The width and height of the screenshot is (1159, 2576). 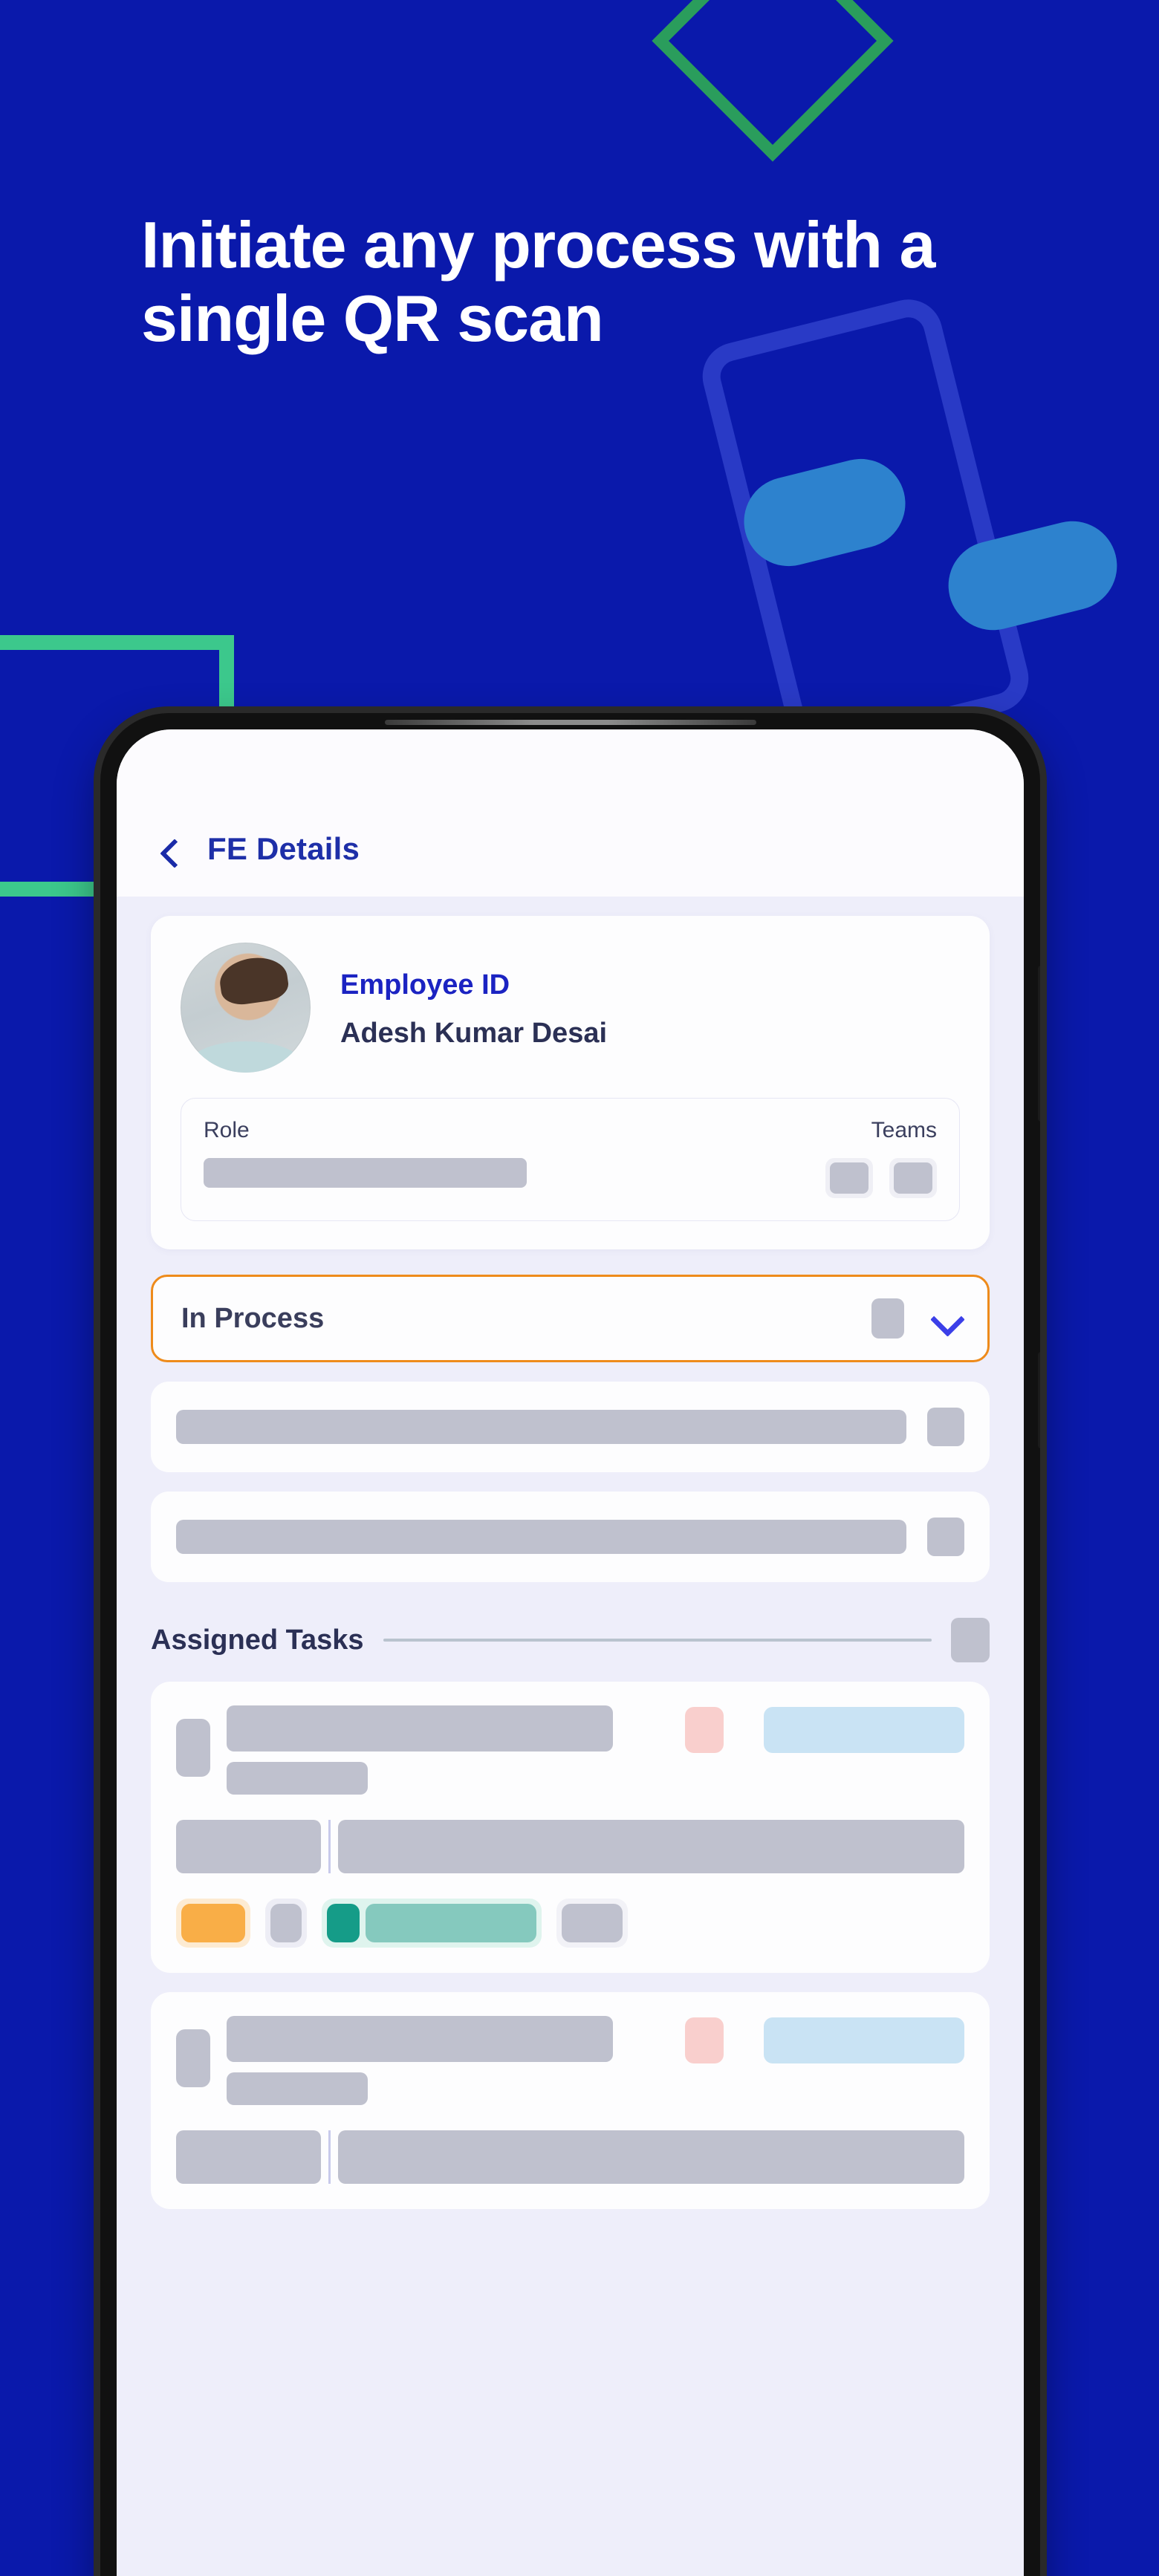 I want to click on employee-id-label: Employee ID, so click(x=425, y=985).